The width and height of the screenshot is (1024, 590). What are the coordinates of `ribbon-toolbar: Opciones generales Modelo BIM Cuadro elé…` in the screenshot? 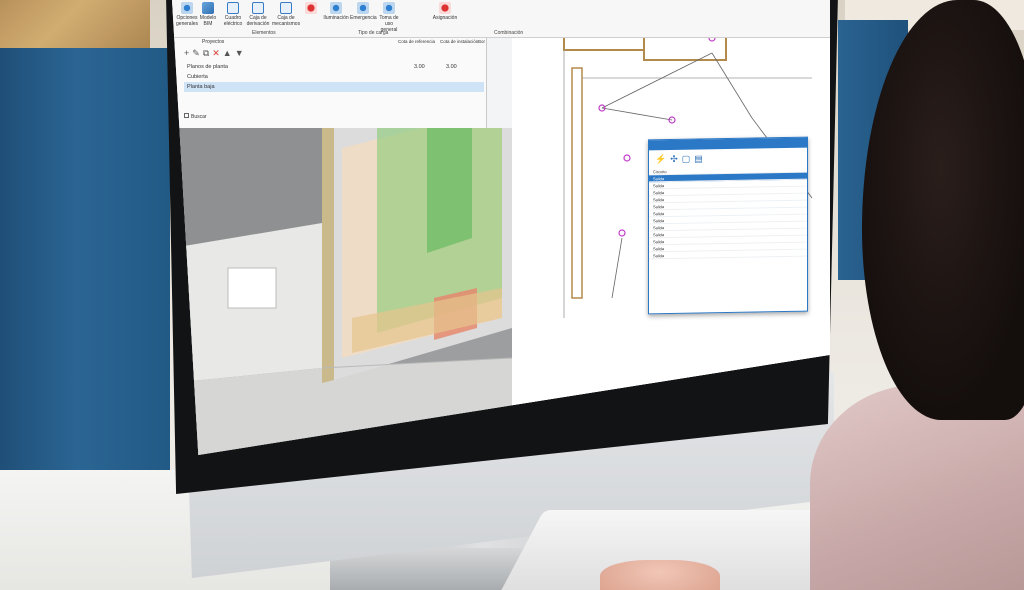 It's located at (501, 19).